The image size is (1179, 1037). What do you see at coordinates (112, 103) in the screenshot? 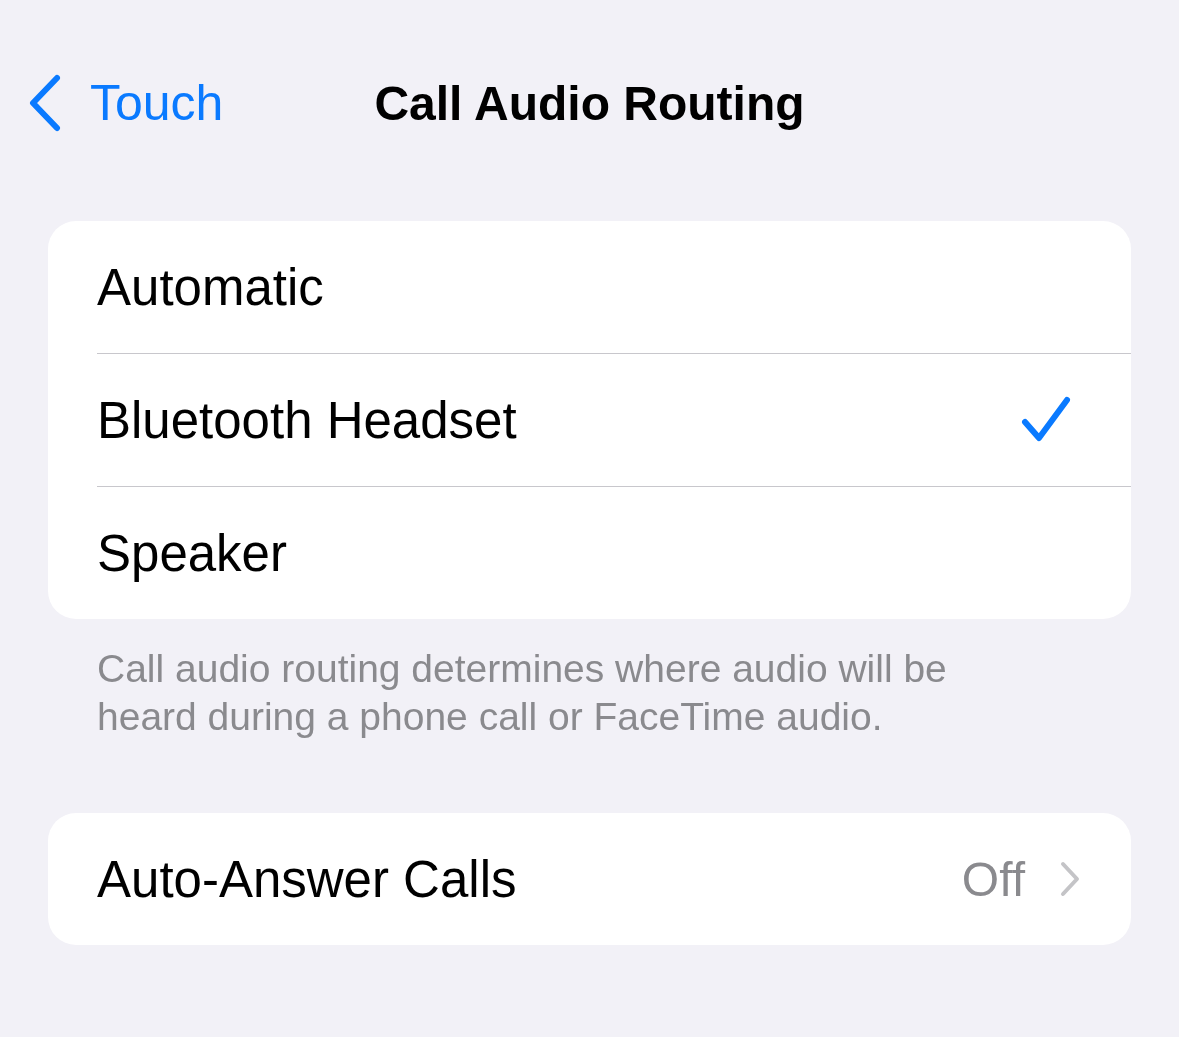
I see `back-button: Touch` at bounding box center [112, 103].